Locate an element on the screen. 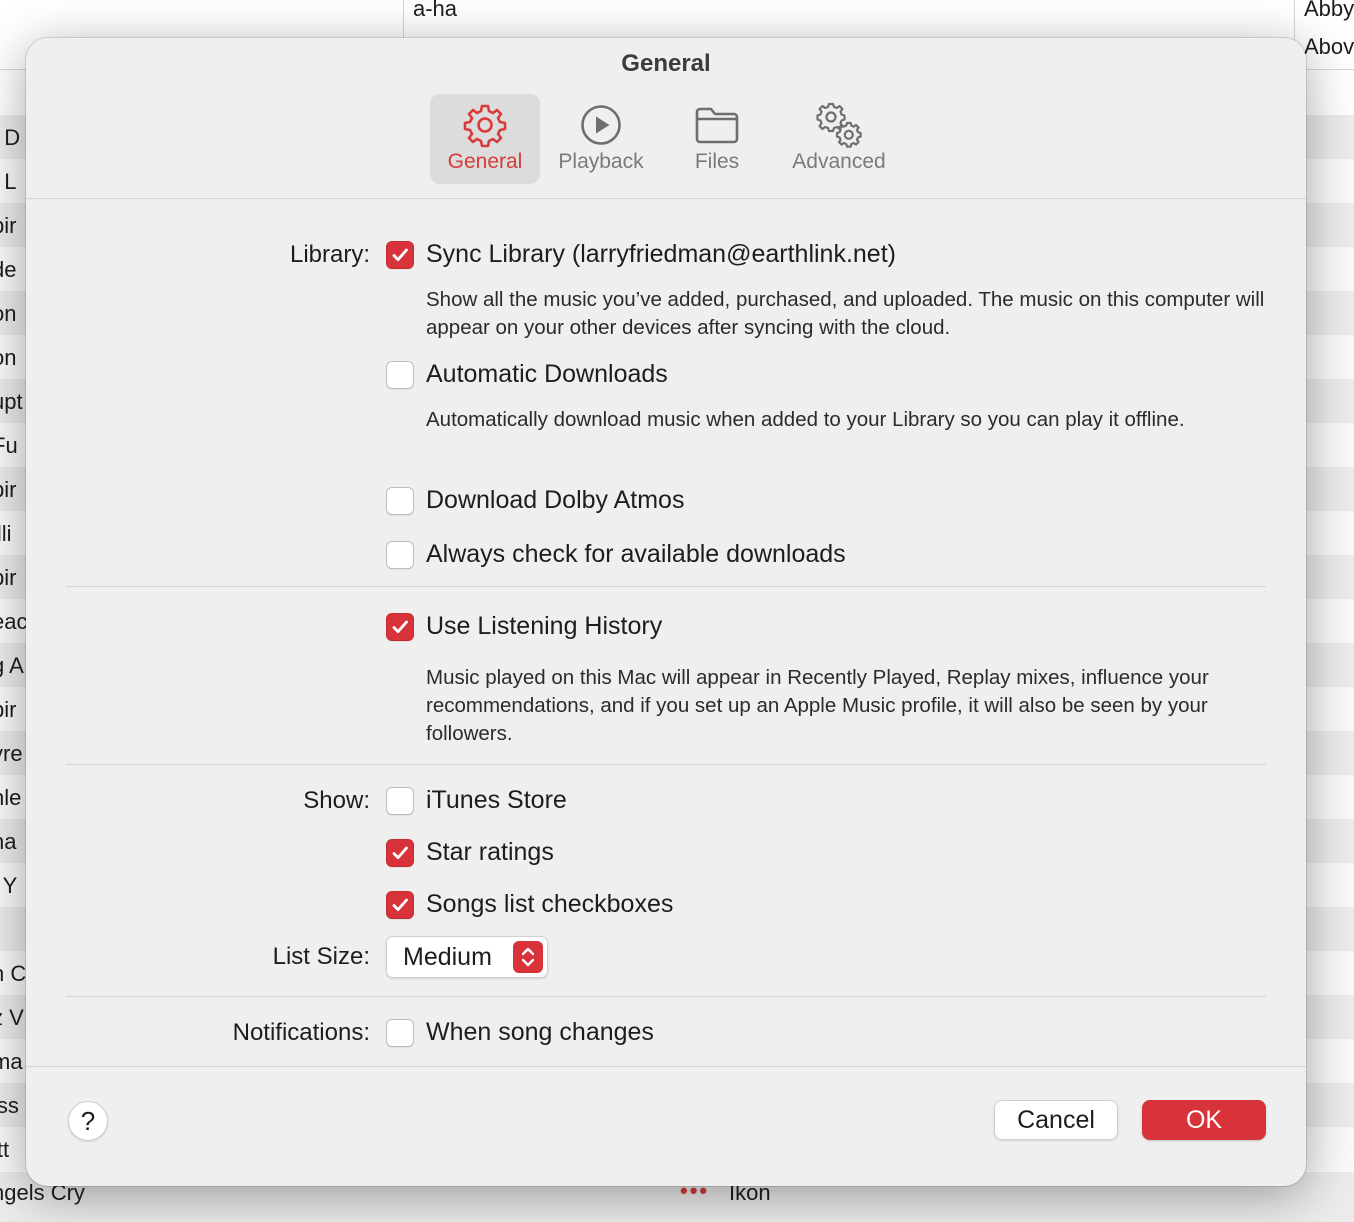  tab-label: Advanced is located at coordinates (839, 161).